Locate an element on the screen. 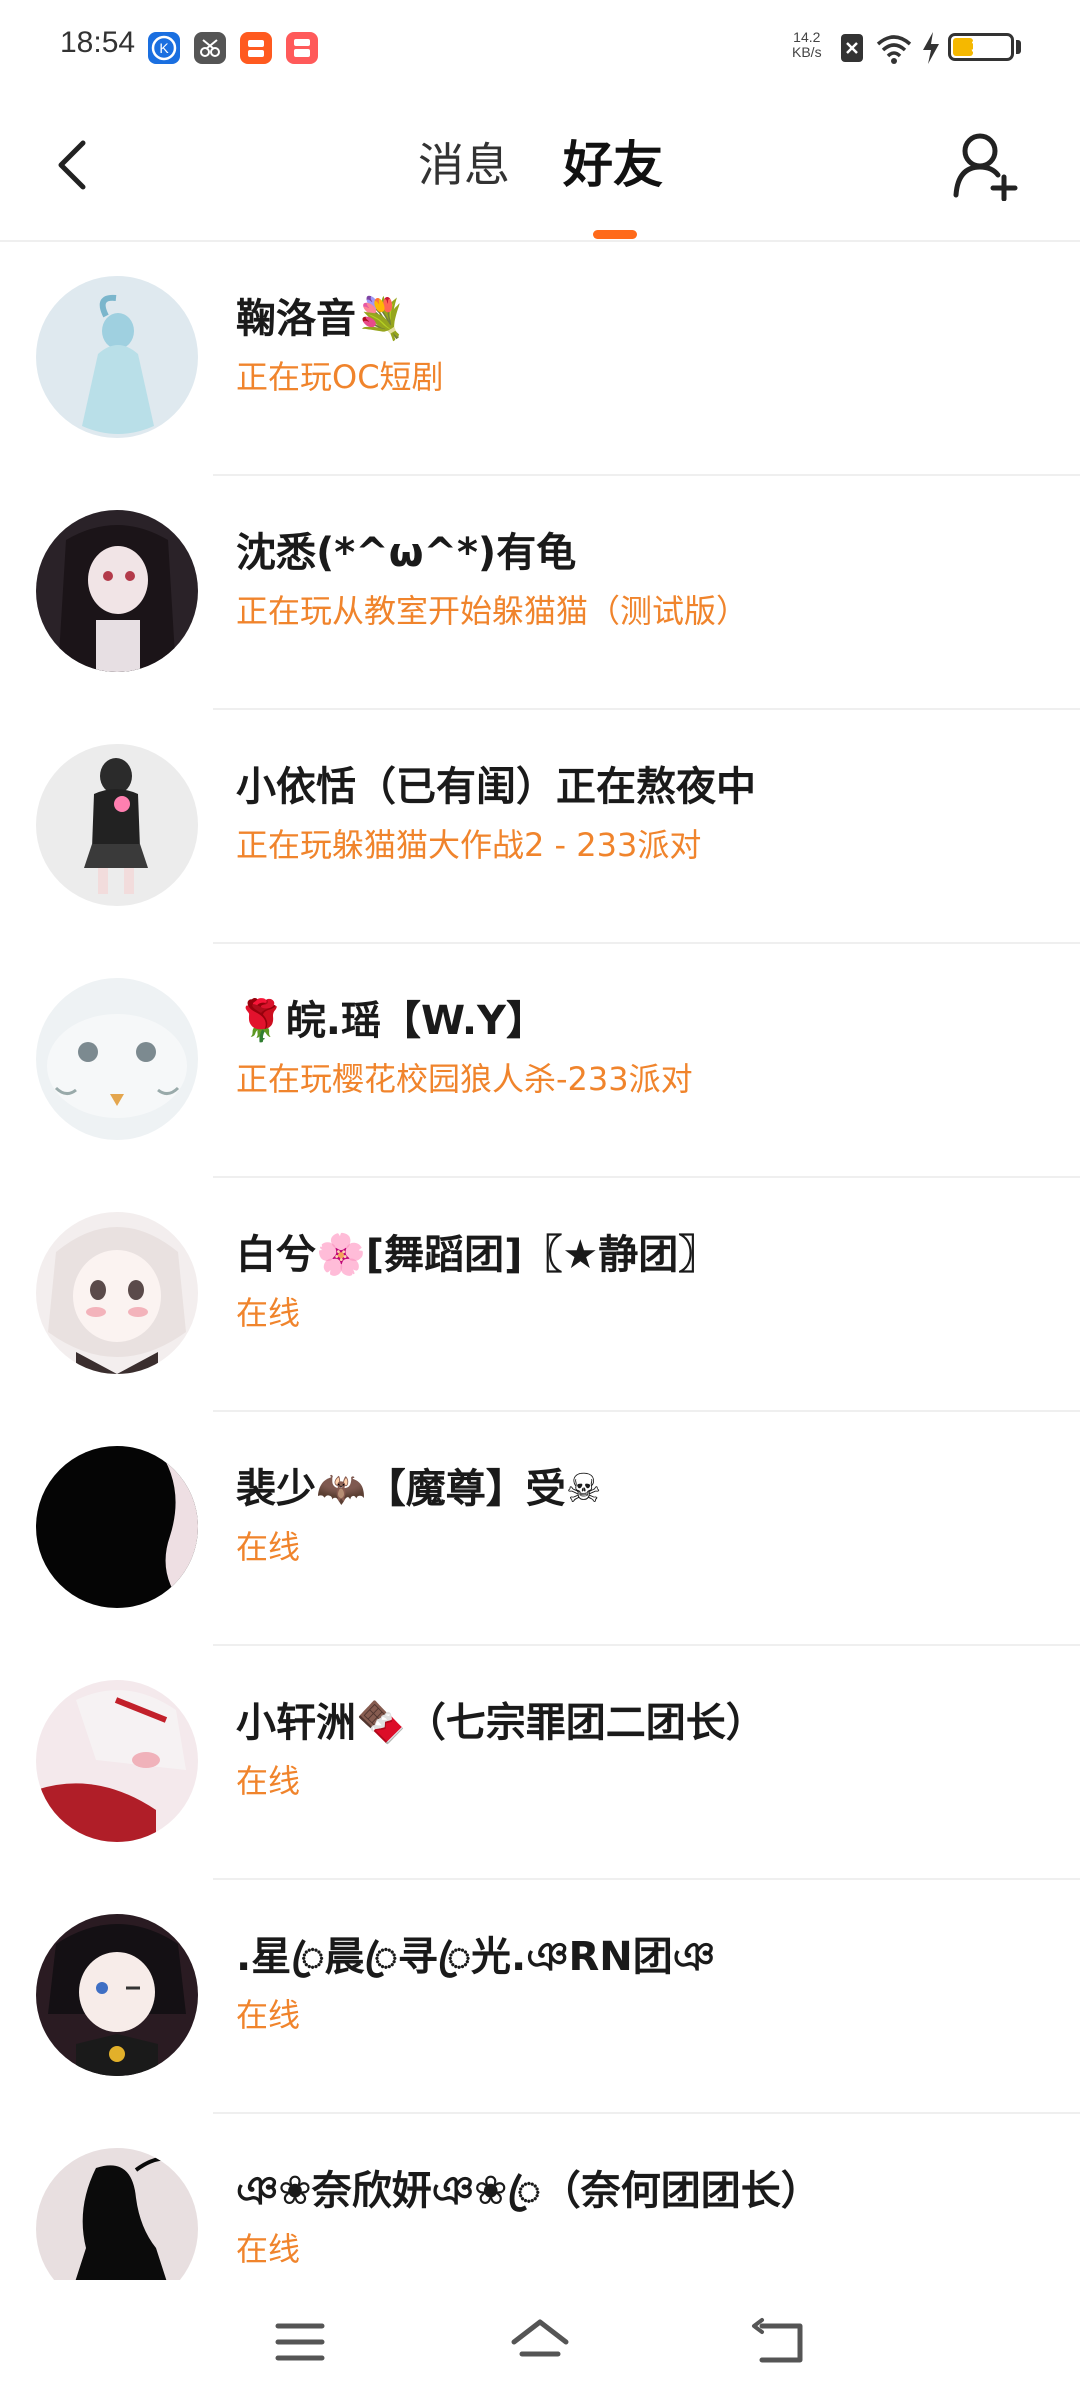 Image resolution: width=1080 pixels, height=2404 pixels. friend-item: 白兮🌸[舞蹈团]〖★静团〗 在线 is located at coordinates (540, 1295).